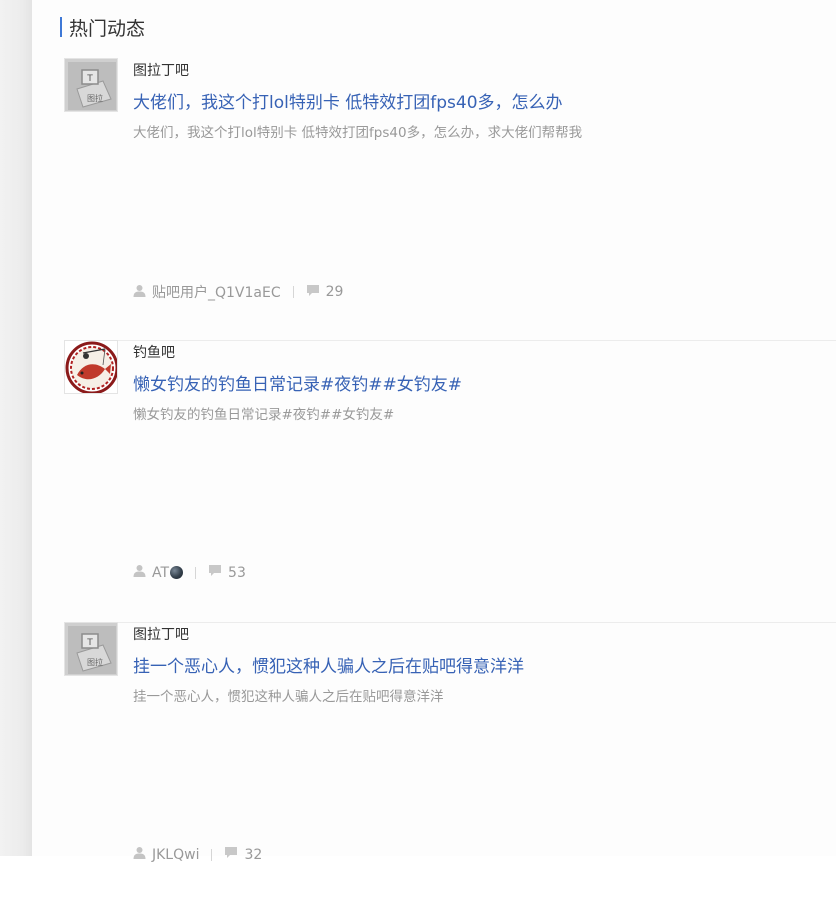 The height and width of the screenshot is (904, 836). Describe the element at coordinates (237, 572) in the screenshot. I see `reply-count: 53` at that location.